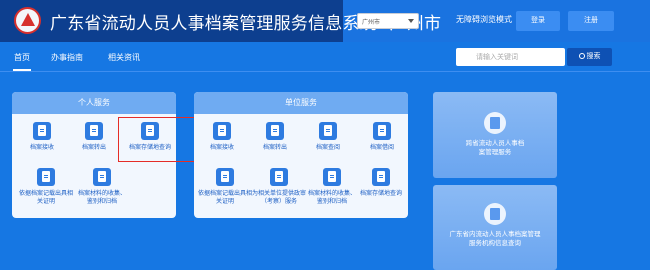  What do you see at coordinates (332, 187) in the screenshot?
I see `tile-unit-collect: 档案材料的收集、鉴别和归档` at bounding box center [332, 187].